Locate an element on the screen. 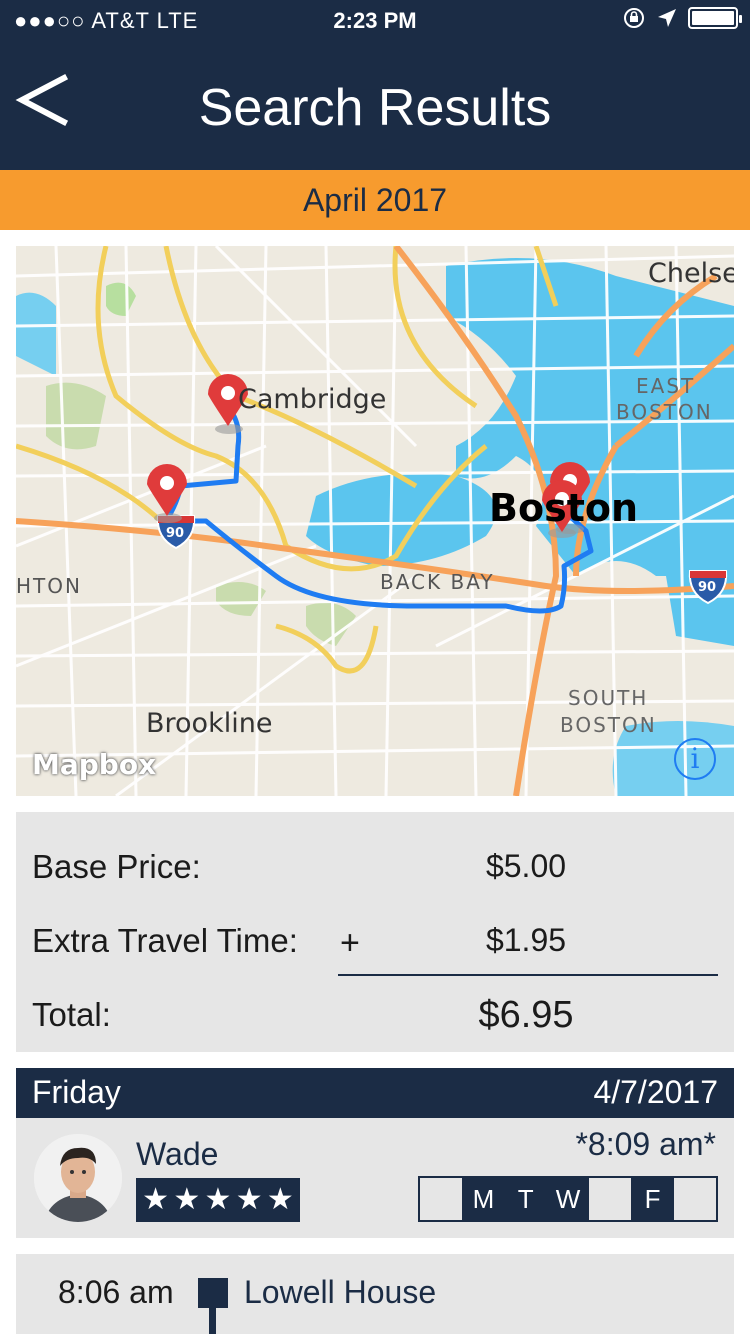 This screenshot has width=750, height=1334. day-sat is located at coordinates (694, 1199).